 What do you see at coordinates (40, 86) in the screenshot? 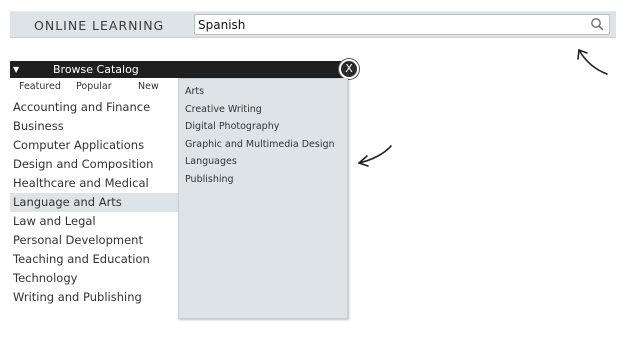
I see `tab-featured: Featured` at bounding box center [40, 86].